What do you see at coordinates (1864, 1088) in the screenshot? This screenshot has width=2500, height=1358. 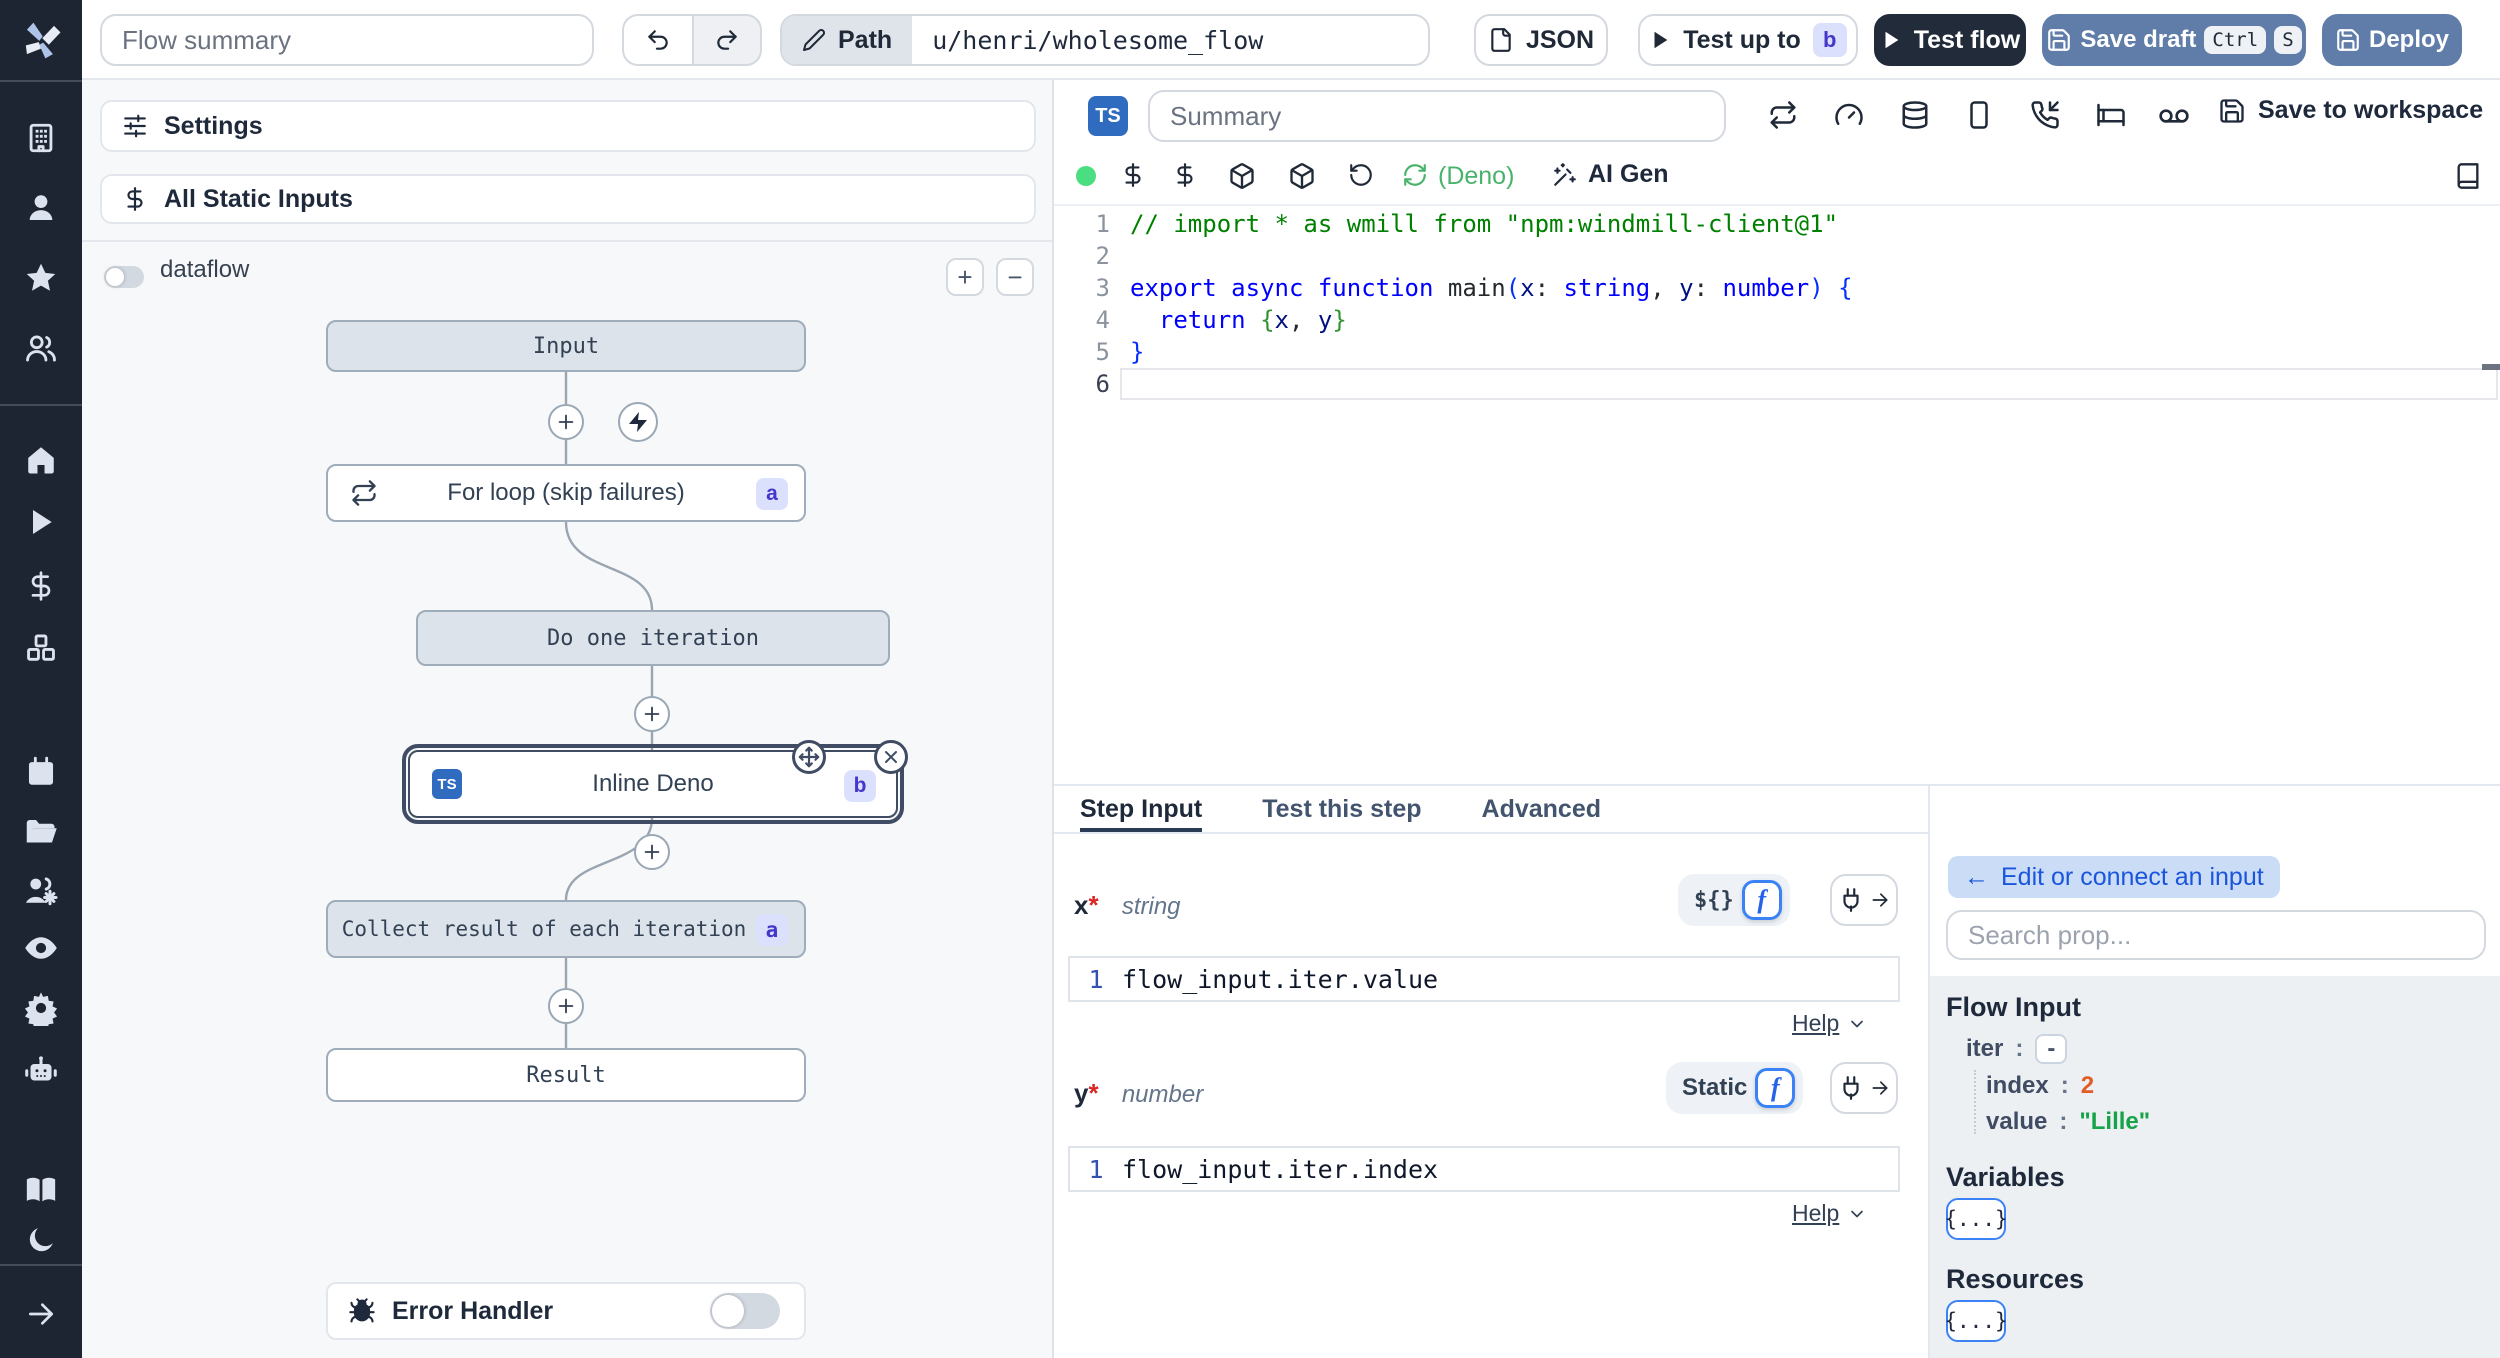 I see `y-connect-button` at bounding box center [1864, 1088].